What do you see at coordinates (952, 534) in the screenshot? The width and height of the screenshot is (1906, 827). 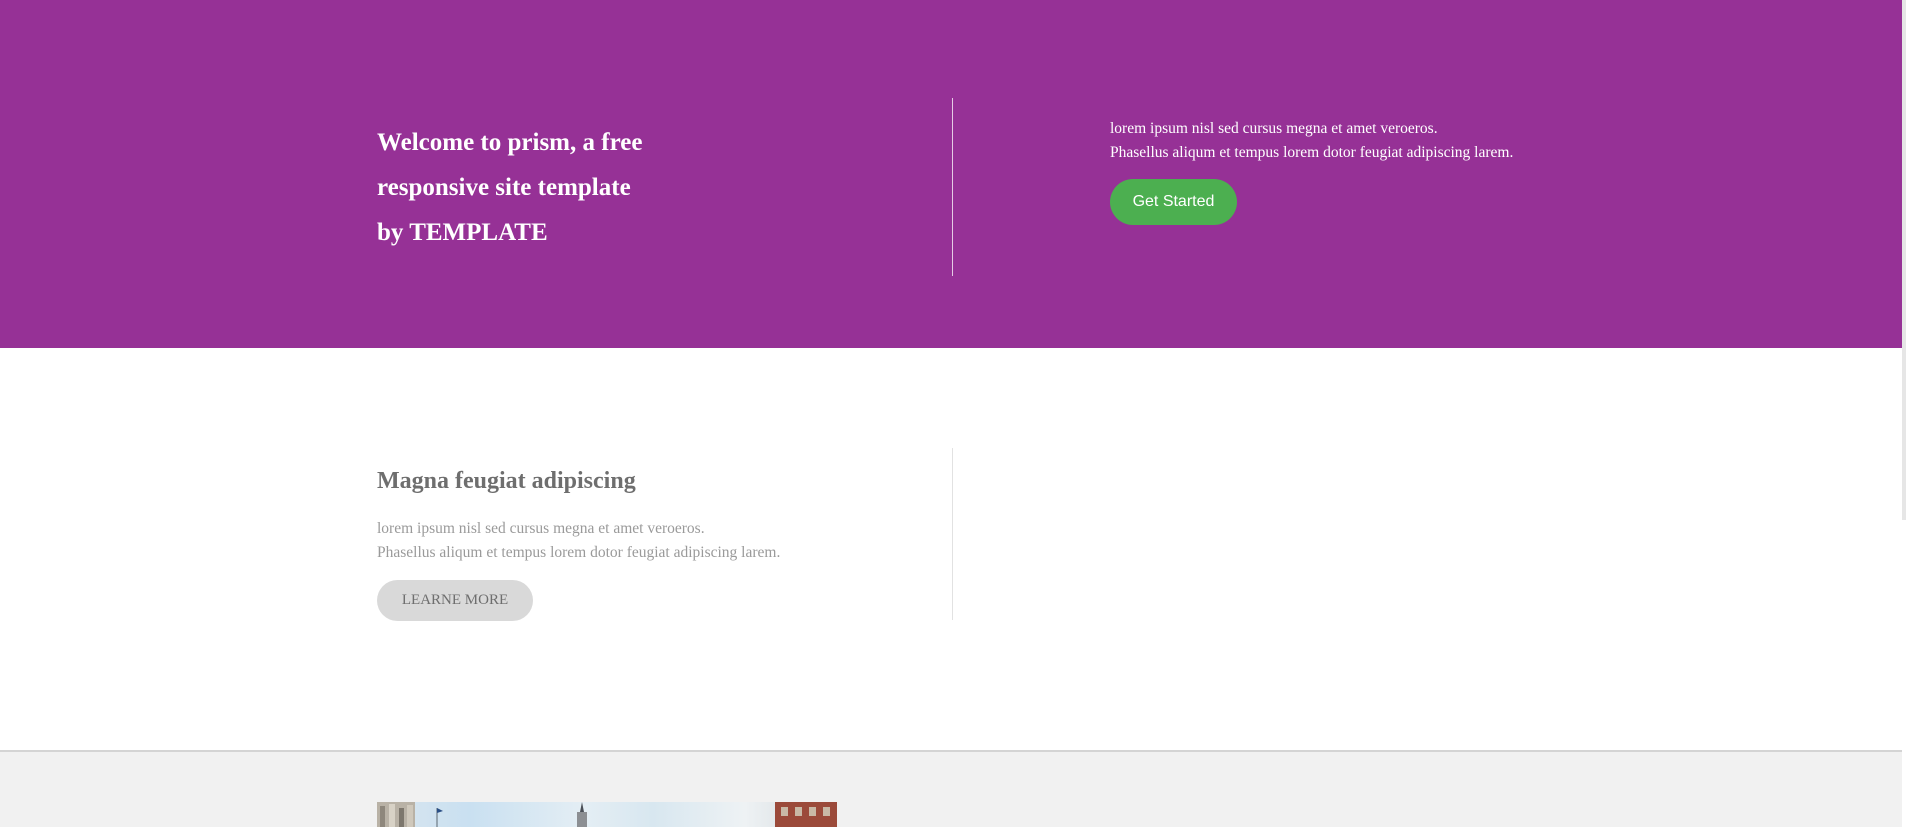 I see `feature-divider` at bounding box center [952, 534].